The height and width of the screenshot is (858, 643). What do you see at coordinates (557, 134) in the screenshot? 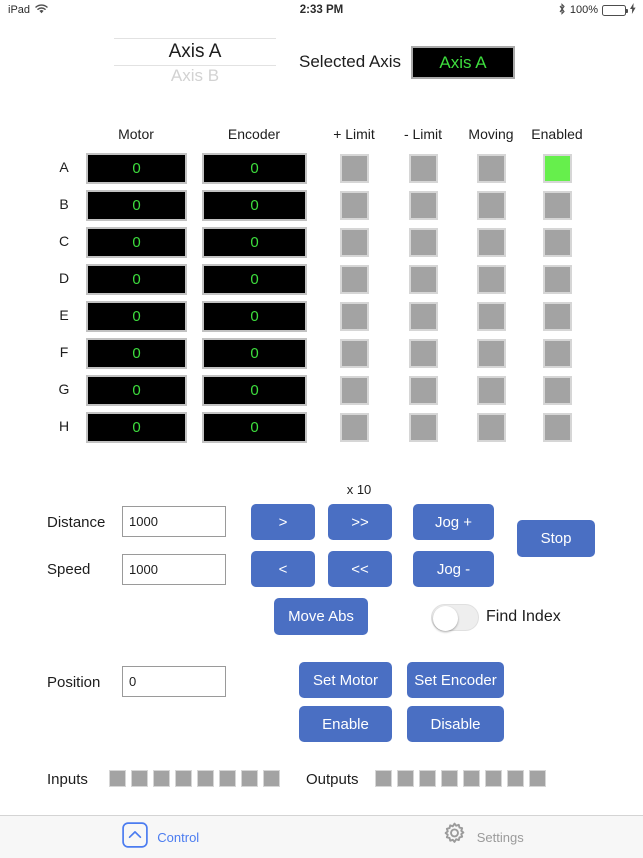
I see `column-header-enabled: Enabled` at bounding box center [557, 134].